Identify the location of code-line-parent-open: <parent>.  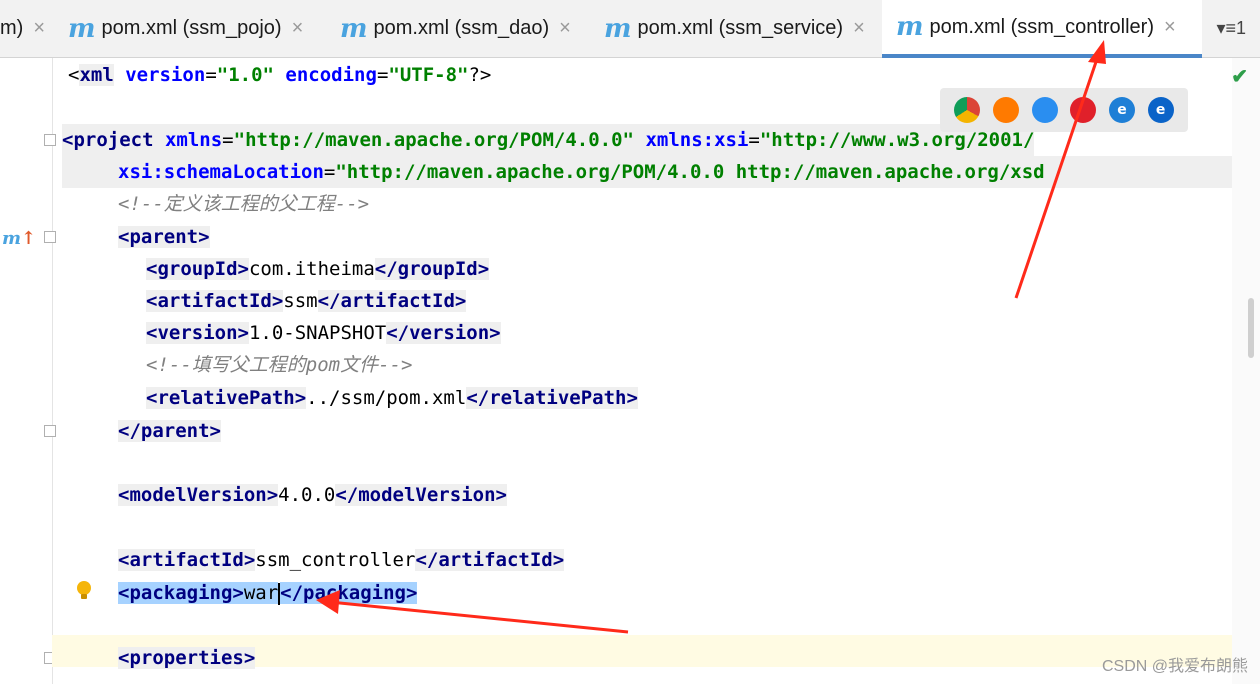
(164, 237).